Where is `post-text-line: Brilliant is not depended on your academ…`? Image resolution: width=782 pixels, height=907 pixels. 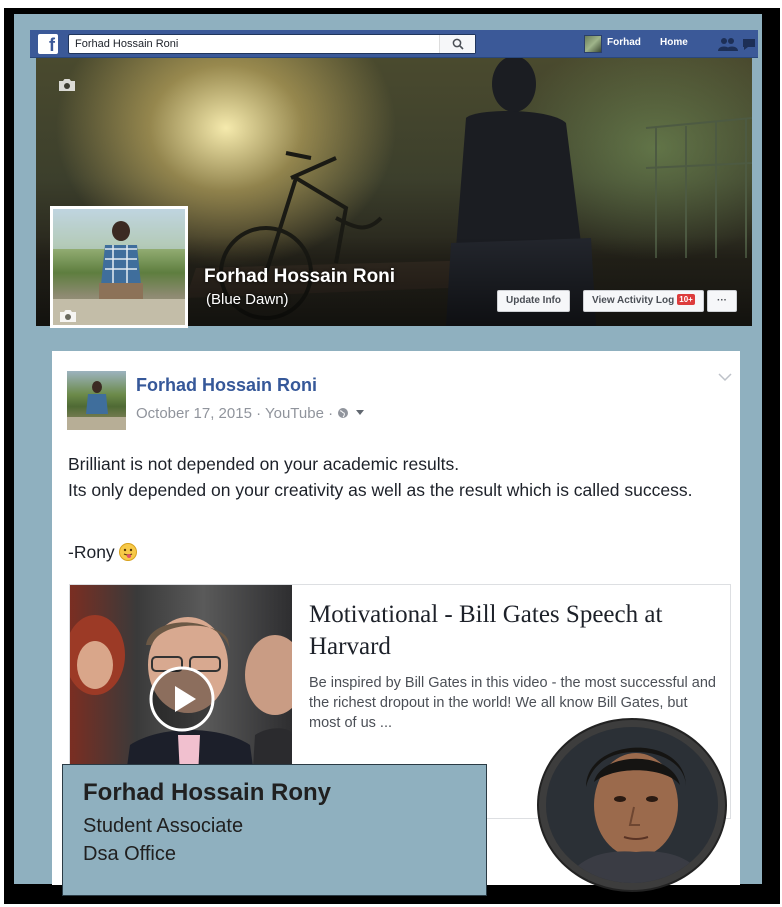 post-text-line: Brilliant is not depended on your academ… is located at coordinates (264, 464).